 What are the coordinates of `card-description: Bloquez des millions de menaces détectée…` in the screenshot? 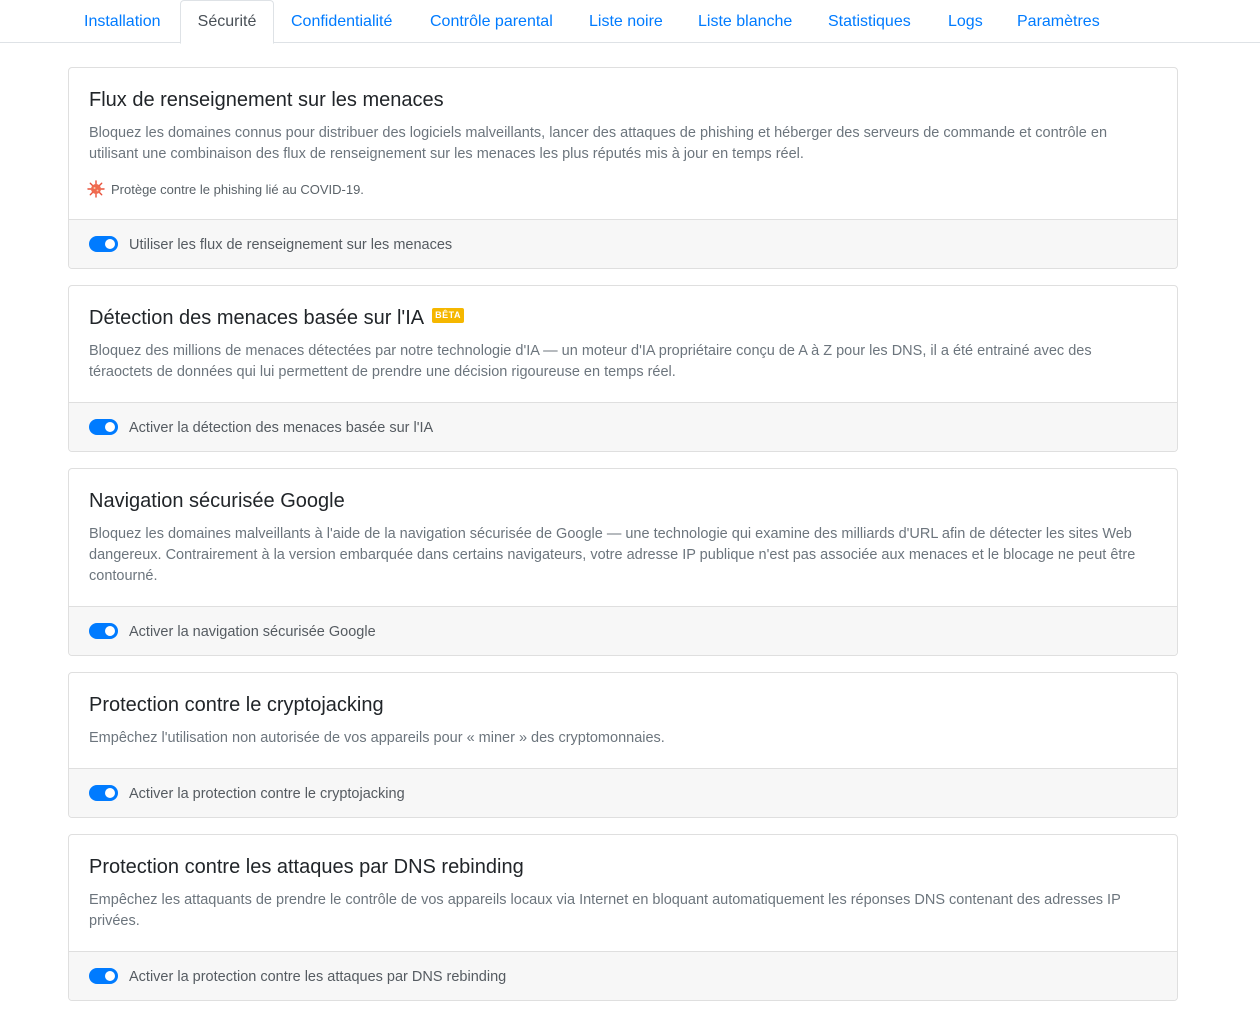 It's located at (590, 361).